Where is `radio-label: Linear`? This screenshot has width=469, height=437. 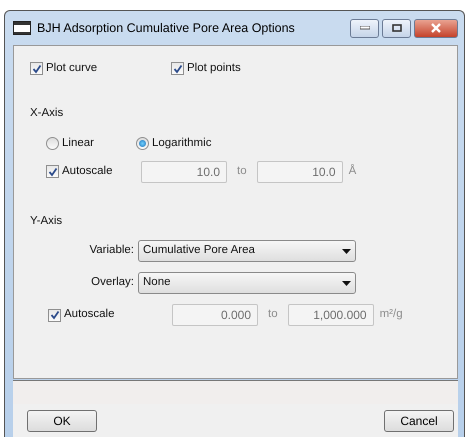
radio-label: Linear is located at coordinates (78, 143).